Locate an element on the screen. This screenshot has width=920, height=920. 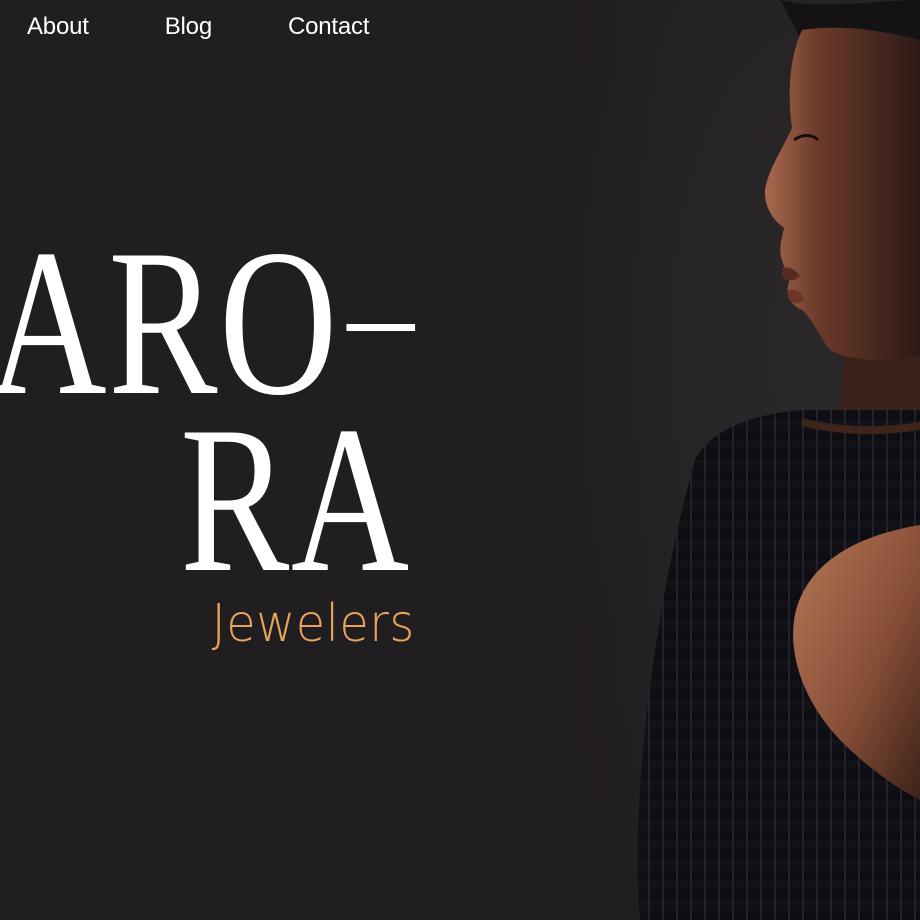
brand-tagline: Jewelers is located at coordinates (313, 624).